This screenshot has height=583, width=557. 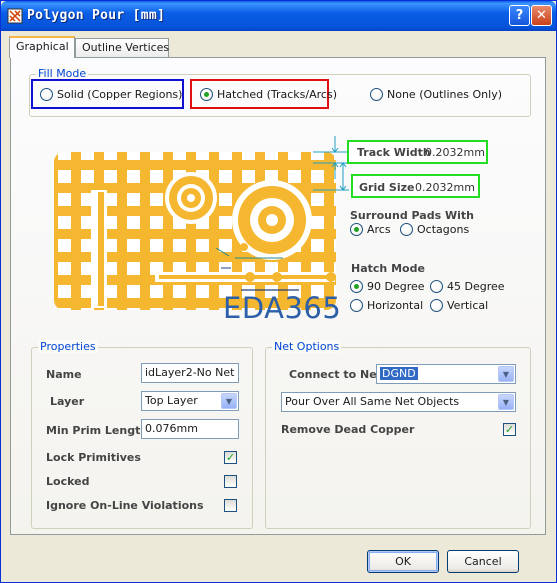 I want to click on name-label: Name, so click(x=64, y=374).